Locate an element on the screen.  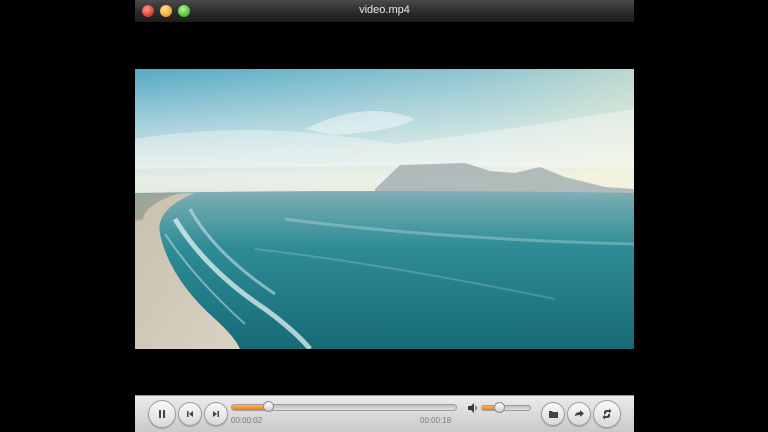
pause-icon is located at coordinates (162, 414).